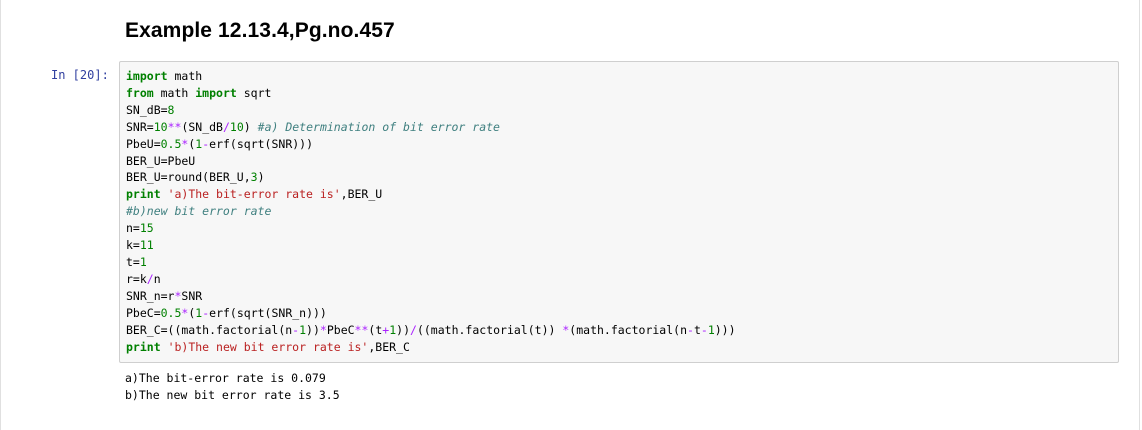  What do you see at coordinates (260, 30) in the screenshot?
I see `example-heading: Example 12.13.4,Pg.no.457` at bounding box center [260, 30].